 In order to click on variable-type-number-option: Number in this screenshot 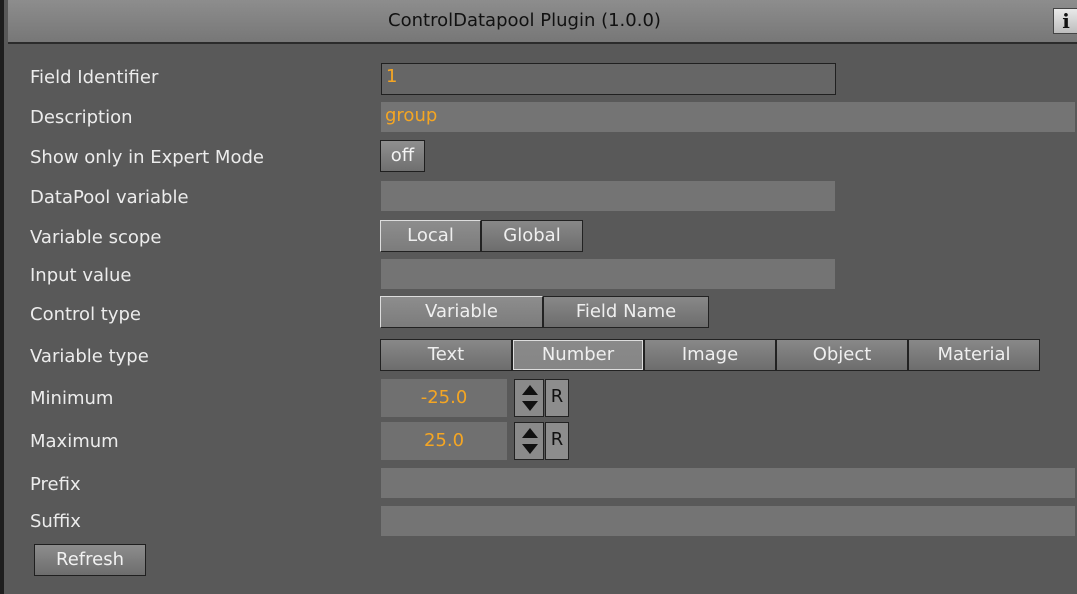, I will do `click(578, 355)`.